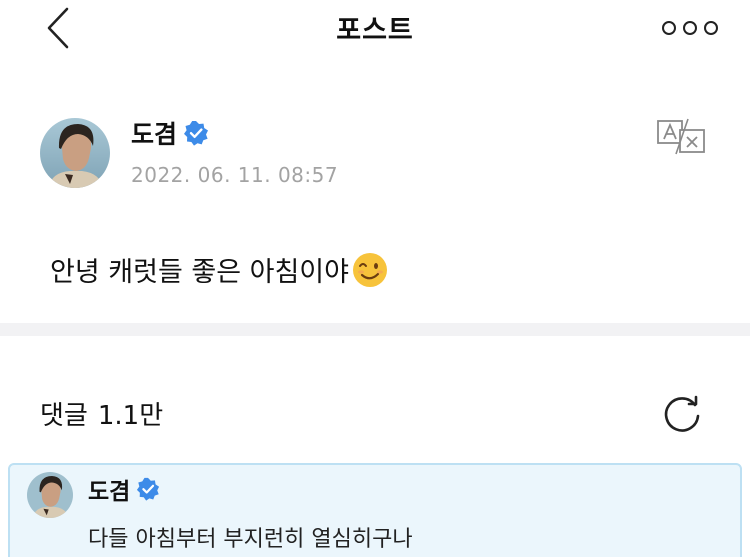 The image size is (750, 557). Describe the element at coordinates (250, 539) in the screenshot. I see `comment-text: 다들 아침부터 부지런히 열심히구나` at that location.